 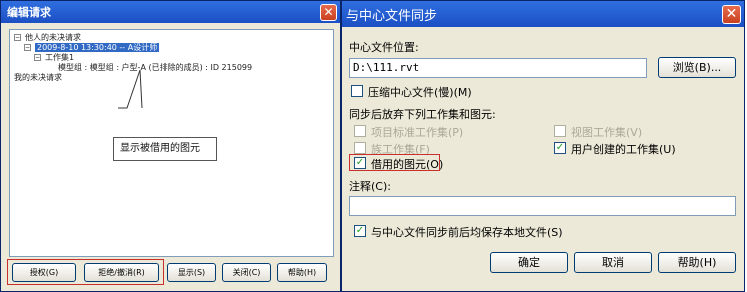 What do you see at coordinates (360, 148) in the screenshot?
I see `family-worksets-checkbox` at bounding box center [360, 148].